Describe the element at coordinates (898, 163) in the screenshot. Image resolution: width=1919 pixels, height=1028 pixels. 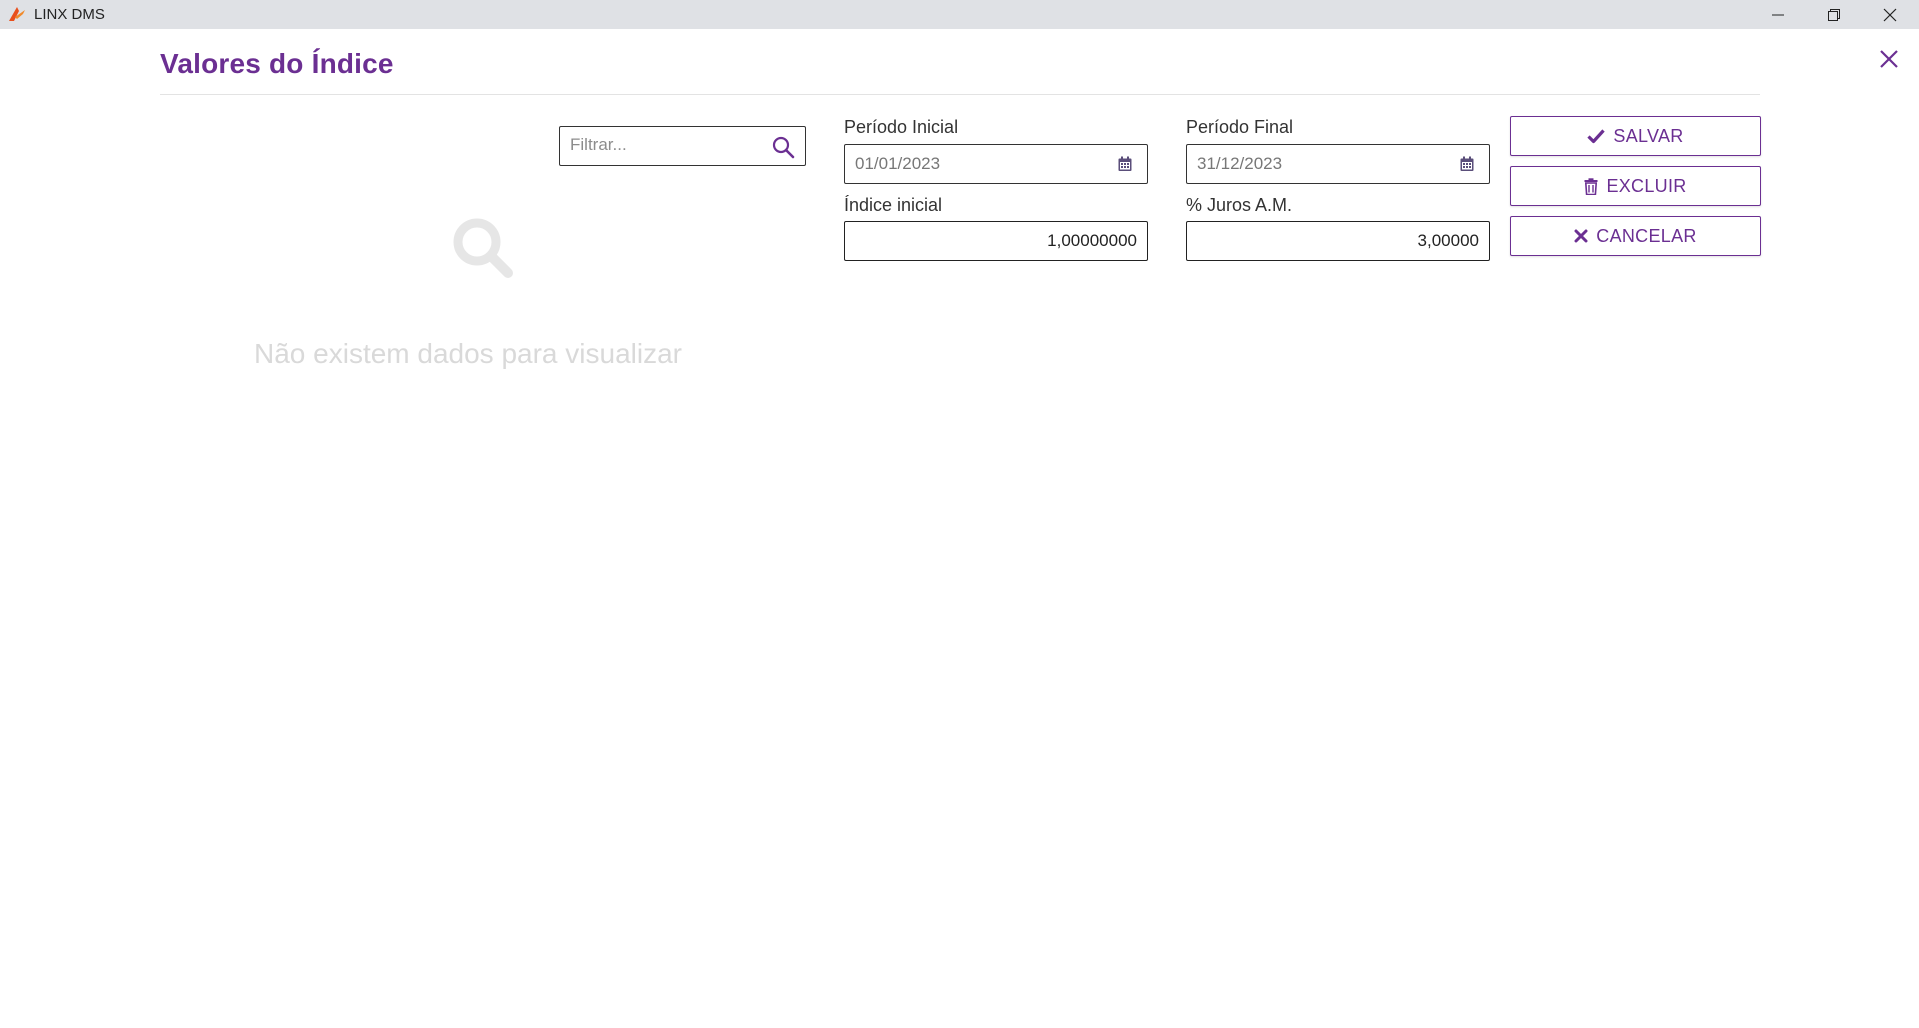
I see `periodo-inicial-value: 01/01/2023` at that location.